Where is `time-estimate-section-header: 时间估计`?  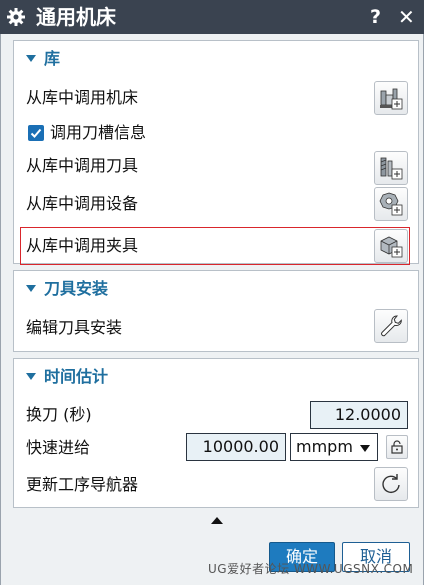 time-estimate-section-header: 时间估计 is located at coordinates (216, 377).